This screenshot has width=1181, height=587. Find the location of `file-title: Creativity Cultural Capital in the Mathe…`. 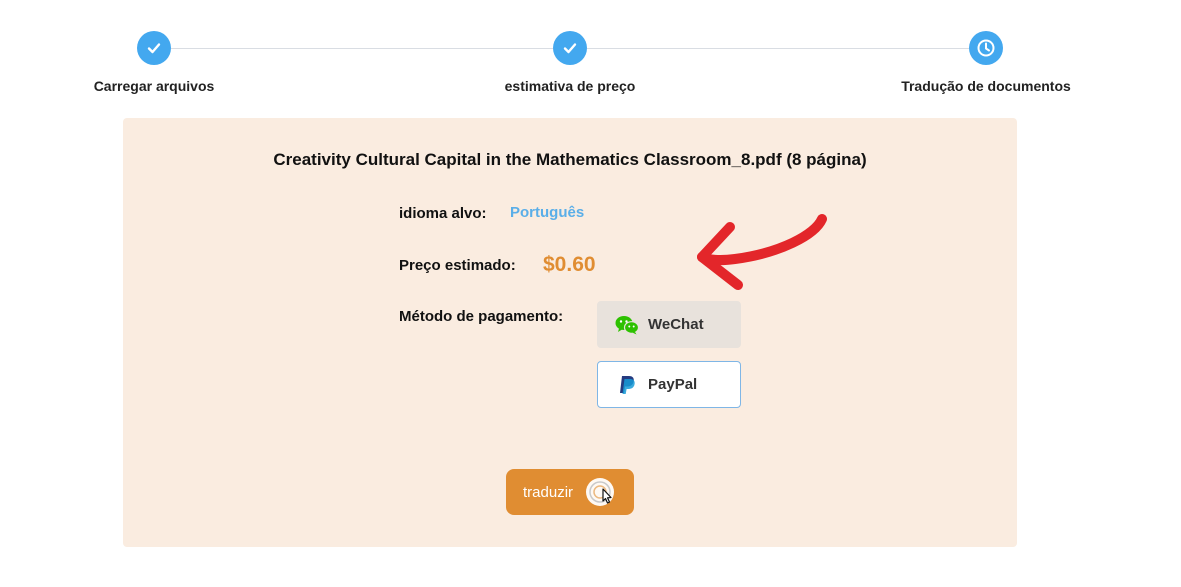

file-title: Creativity Cultural Capital in the Mathe… is located at coordinates (570, 159).